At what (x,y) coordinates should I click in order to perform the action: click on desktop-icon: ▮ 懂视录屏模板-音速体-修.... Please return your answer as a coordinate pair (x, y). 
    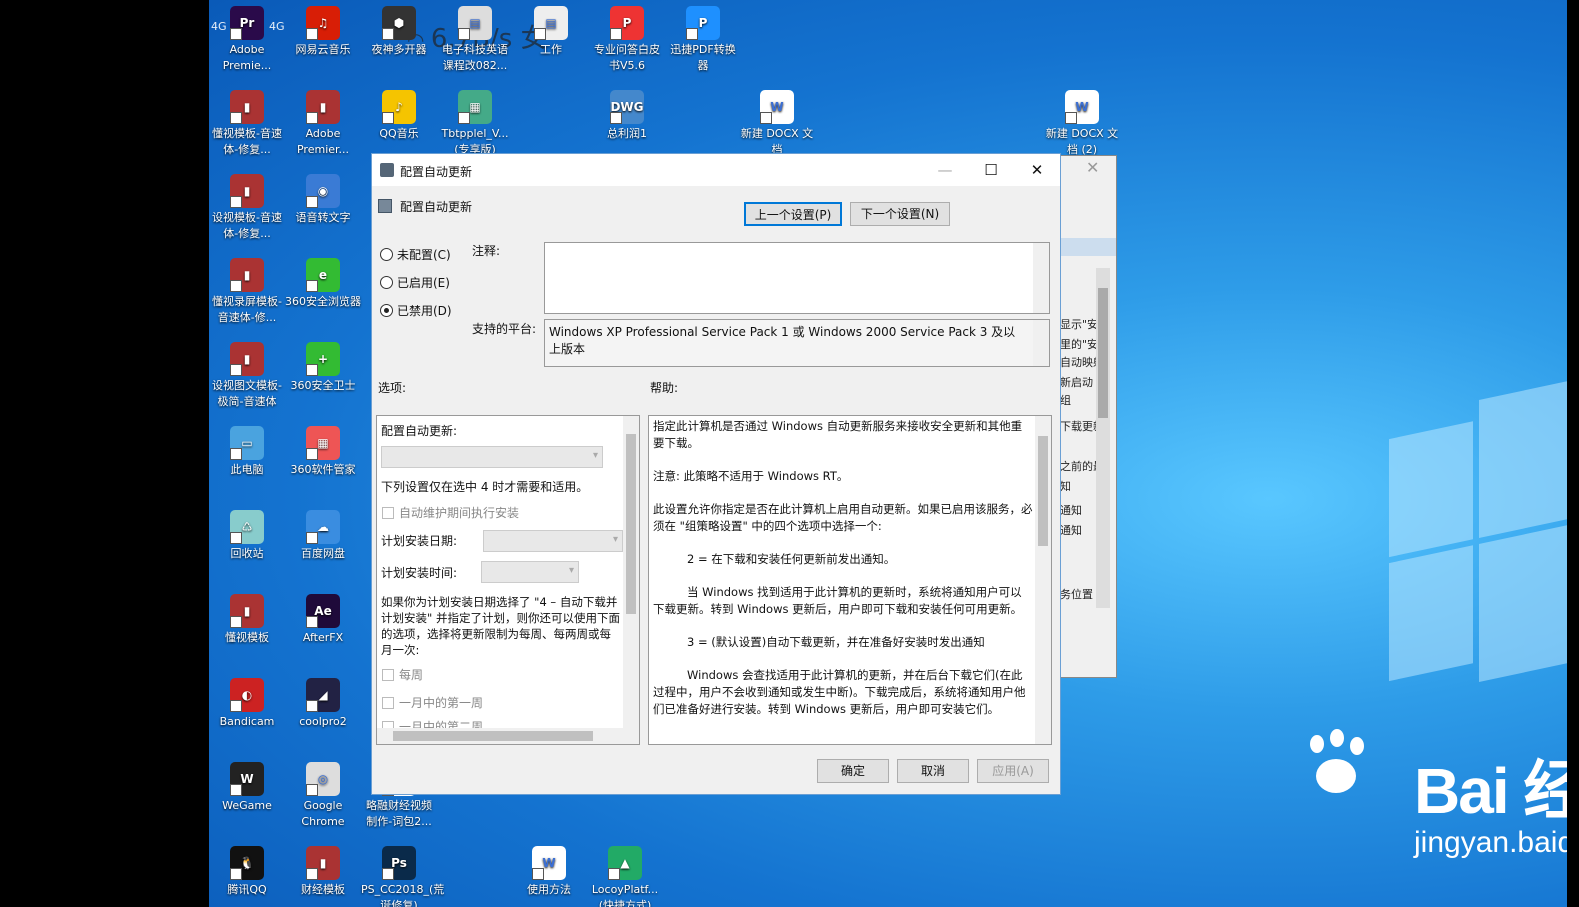
    Looking at the image, I should click on (247, 292).